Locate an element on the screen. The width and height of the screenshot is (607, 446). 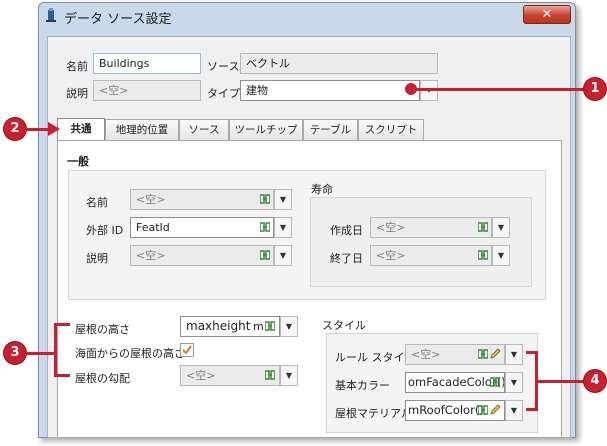
rule-style-dropdown: ▼ is located at coordinates (514, 354).